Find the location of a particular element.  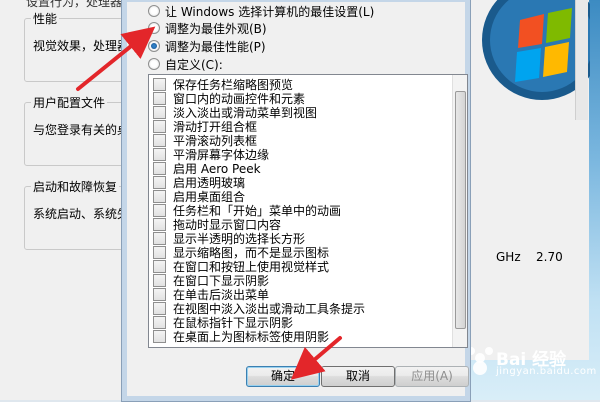

option-aero-peek: 启用 Aero Peek is located at coordinates (207, 169).